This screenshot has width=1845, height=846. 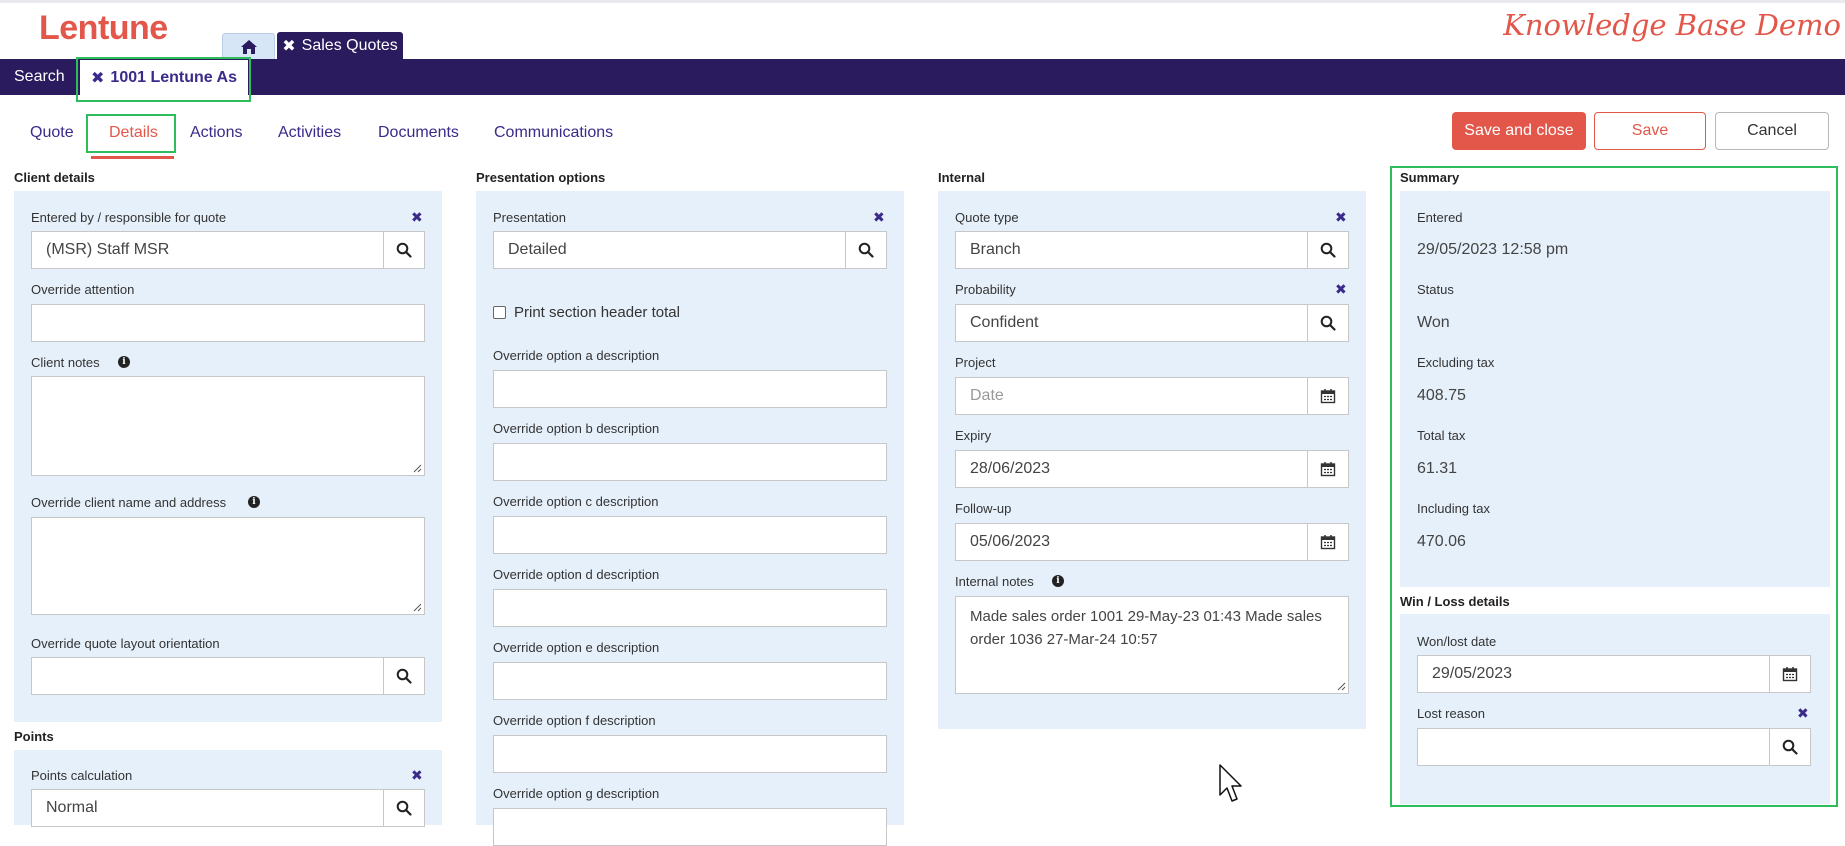 What do you see at coordinates (125, 643) in the screenshot?
I see `layout-orientation-label: Override quote layout orientation` at bounding box center [125, 643].